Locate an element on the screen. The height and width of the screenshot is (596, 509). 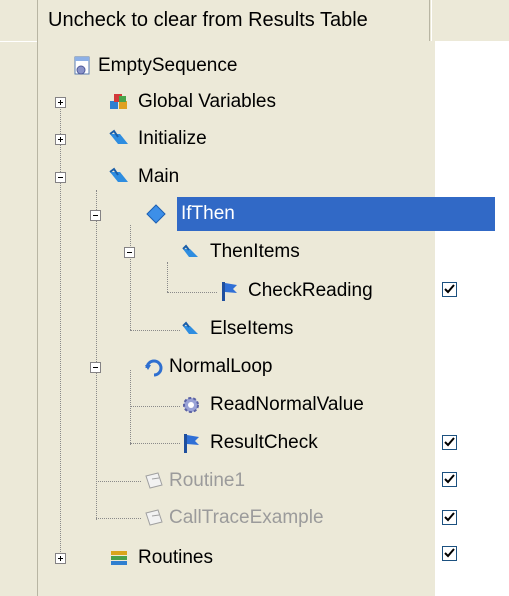
tree-item-main: Main is located at coordinates (143, 177).